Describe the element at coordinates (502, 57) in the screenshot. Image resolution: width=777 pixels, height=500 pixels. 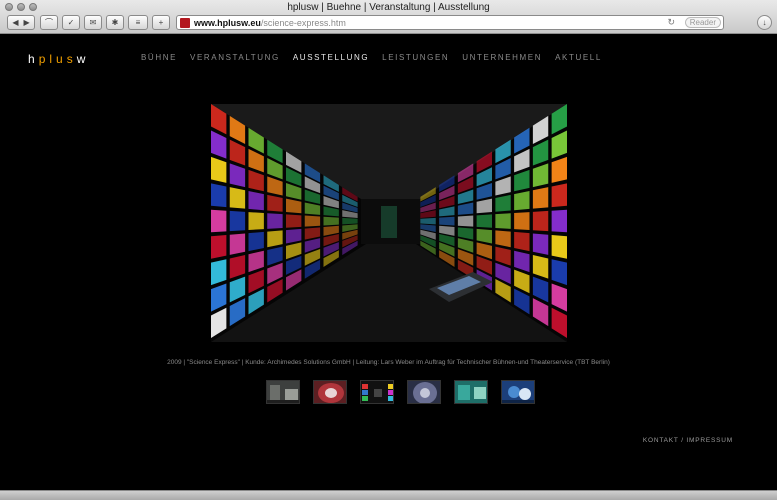
I see `nav-unternehmen: UNTERNEHMEN` at that location.